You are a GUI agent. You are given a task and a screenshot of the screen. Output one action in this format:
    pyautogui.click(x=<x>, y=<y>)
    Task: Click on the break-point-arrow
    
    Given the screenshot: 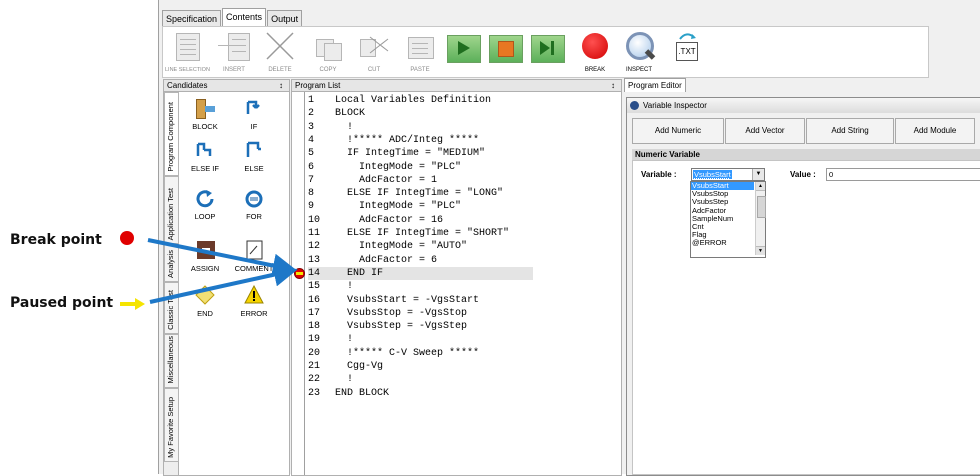 What is the action you would take?
    pyautogui.click(x=222, y=258)
    